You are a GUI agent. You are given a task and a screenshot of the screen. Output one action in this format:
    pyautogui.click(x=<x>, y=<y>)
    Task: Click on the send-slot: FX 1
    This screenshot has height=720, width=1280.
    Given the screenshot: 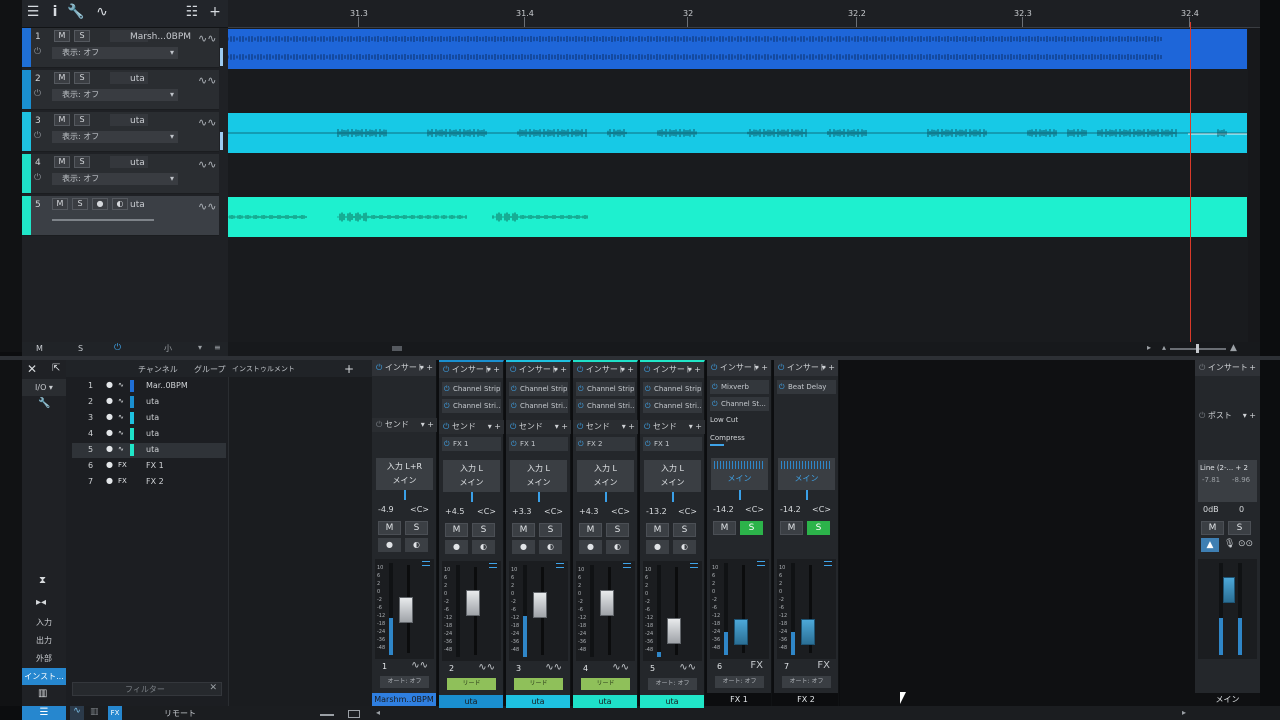 What is the action you would take?
    pyautogui.click(x=538, y=444)
    